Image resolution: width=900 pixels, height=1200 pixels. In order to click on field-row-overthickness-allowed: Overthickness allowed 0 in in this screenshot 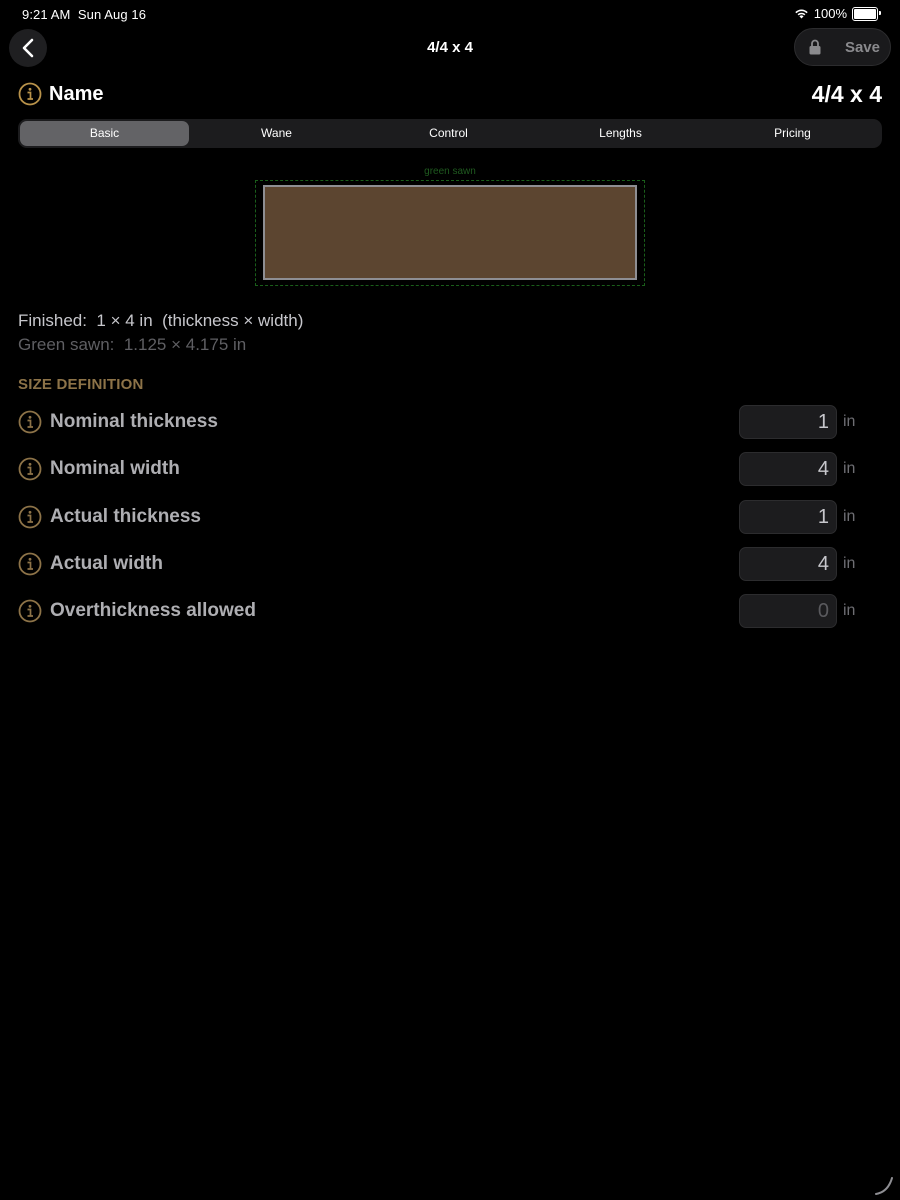, I will do `click(450, 611)`.